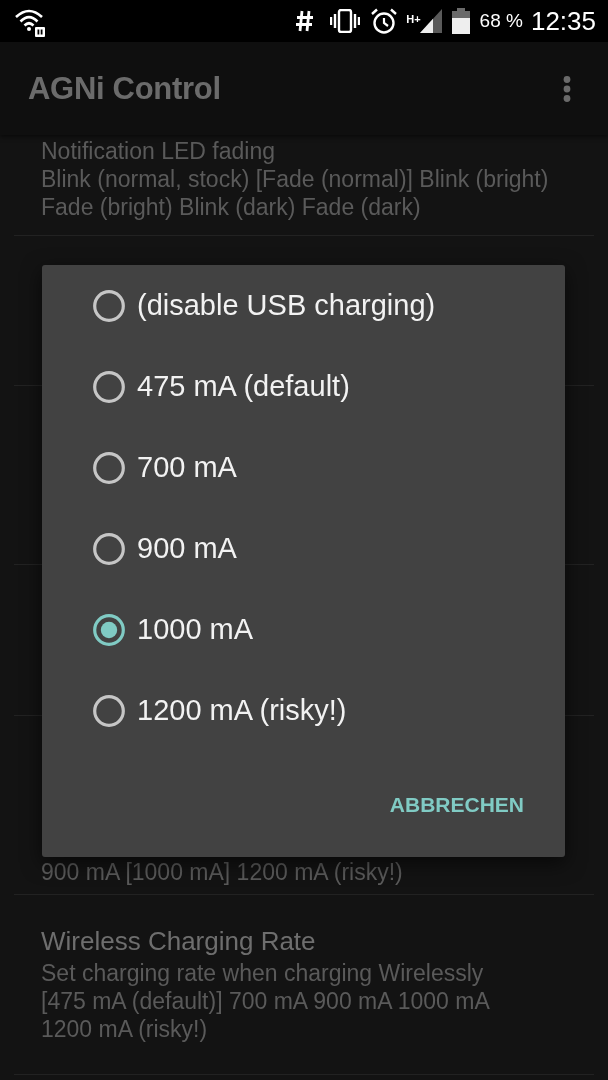 The height and width of the screenshot is (1080, 608). What do you see at coordinates (303, 710) in the screenshot?
I see `radio-option: 1200 mA (risky!)` at bounding box center [303, 710].